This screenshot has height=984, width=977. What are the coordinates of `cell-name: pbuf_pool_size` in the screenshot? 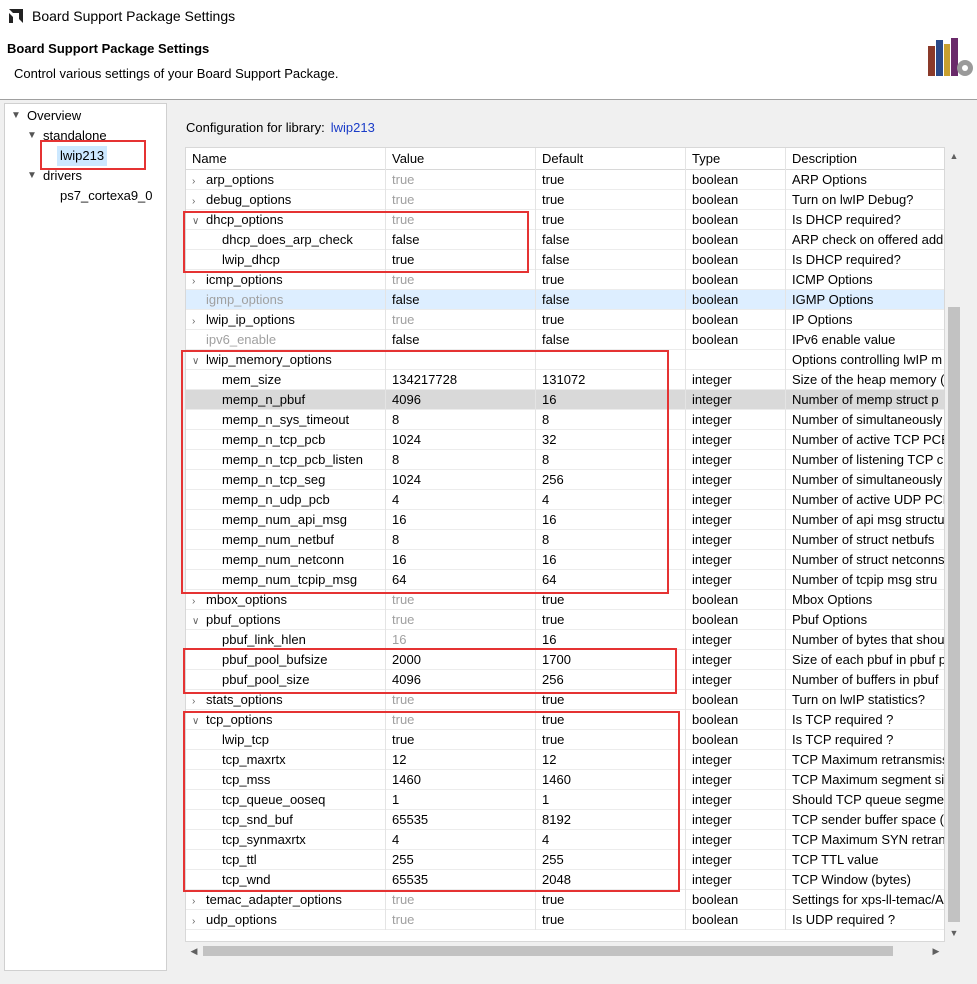 It's located at (286, 680).